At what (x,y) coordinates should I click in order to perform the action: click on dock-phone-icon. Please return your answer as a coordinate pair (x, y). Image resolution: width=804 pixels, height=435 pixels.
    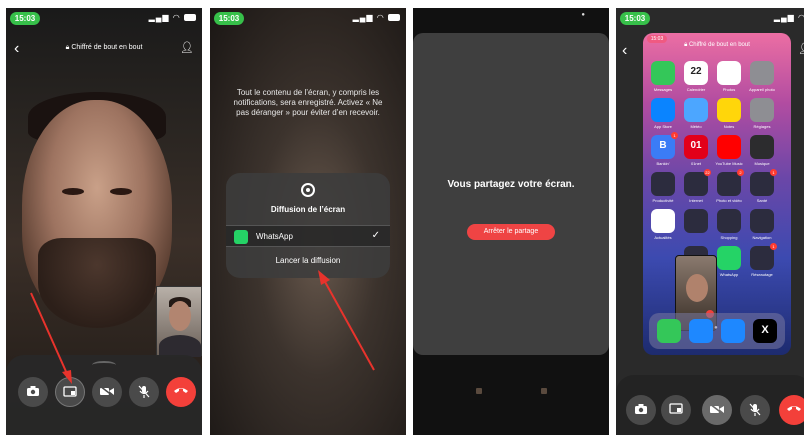
    Looking at the image, I should click on (669, 331).